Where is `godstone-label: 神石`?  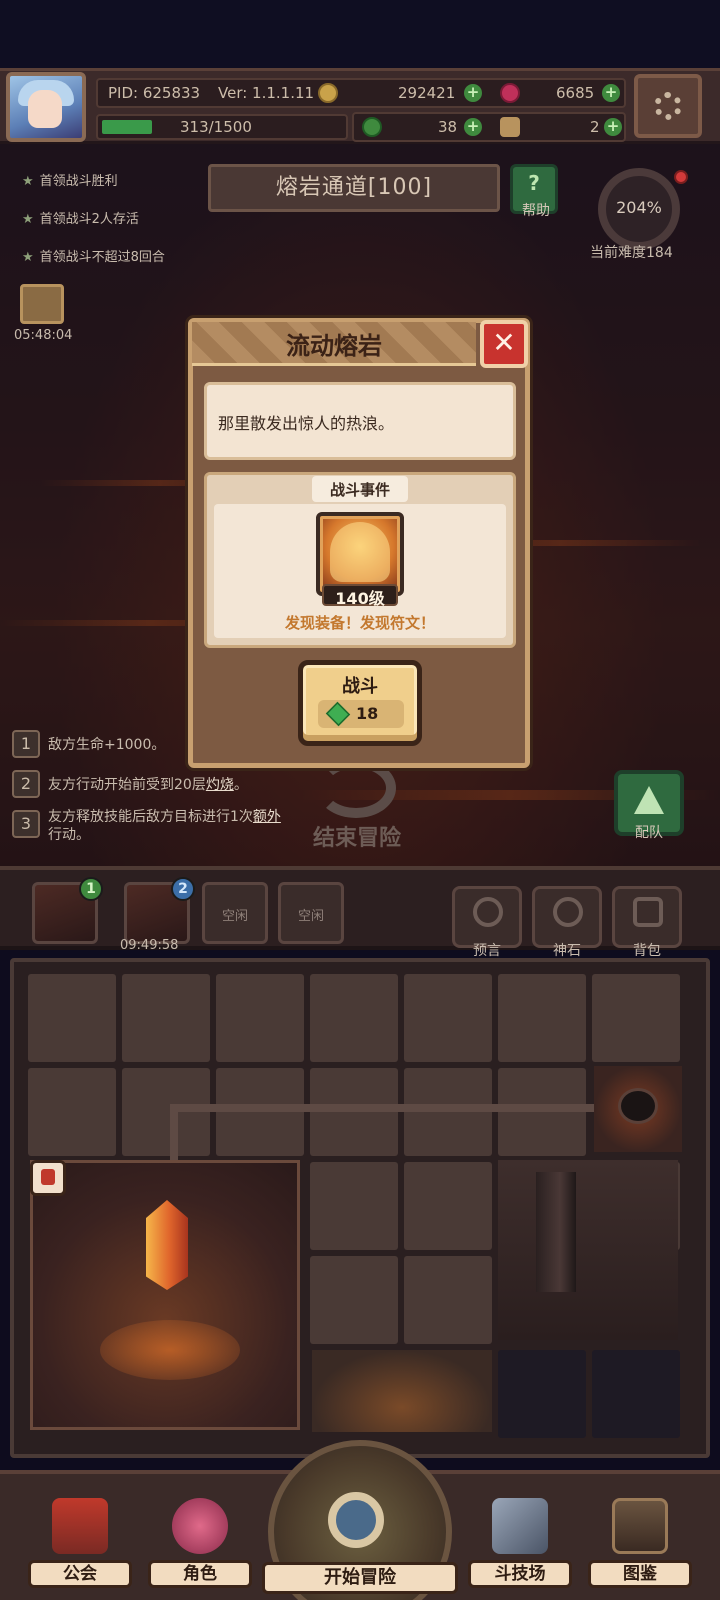
godstone-label: 神石 is located at coordinates (567, 951).